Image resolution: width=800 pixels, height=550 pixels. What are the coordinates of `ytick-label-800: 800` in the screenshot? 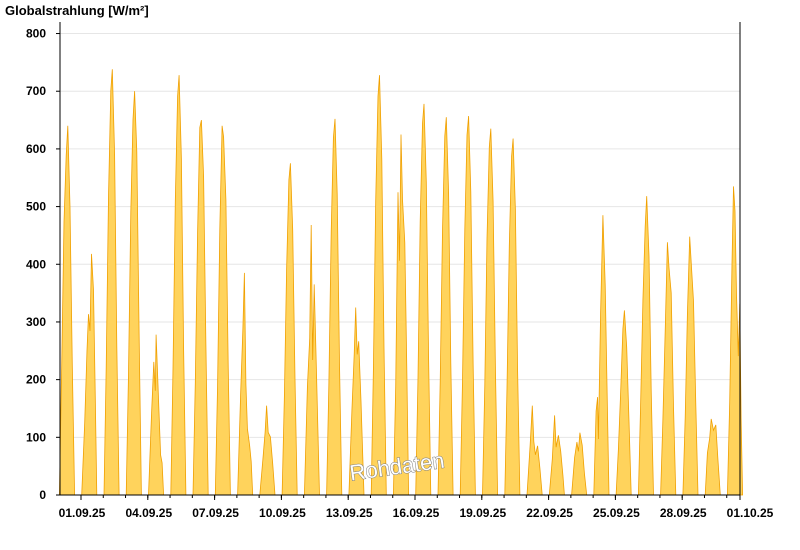 It's located at (36, 34).